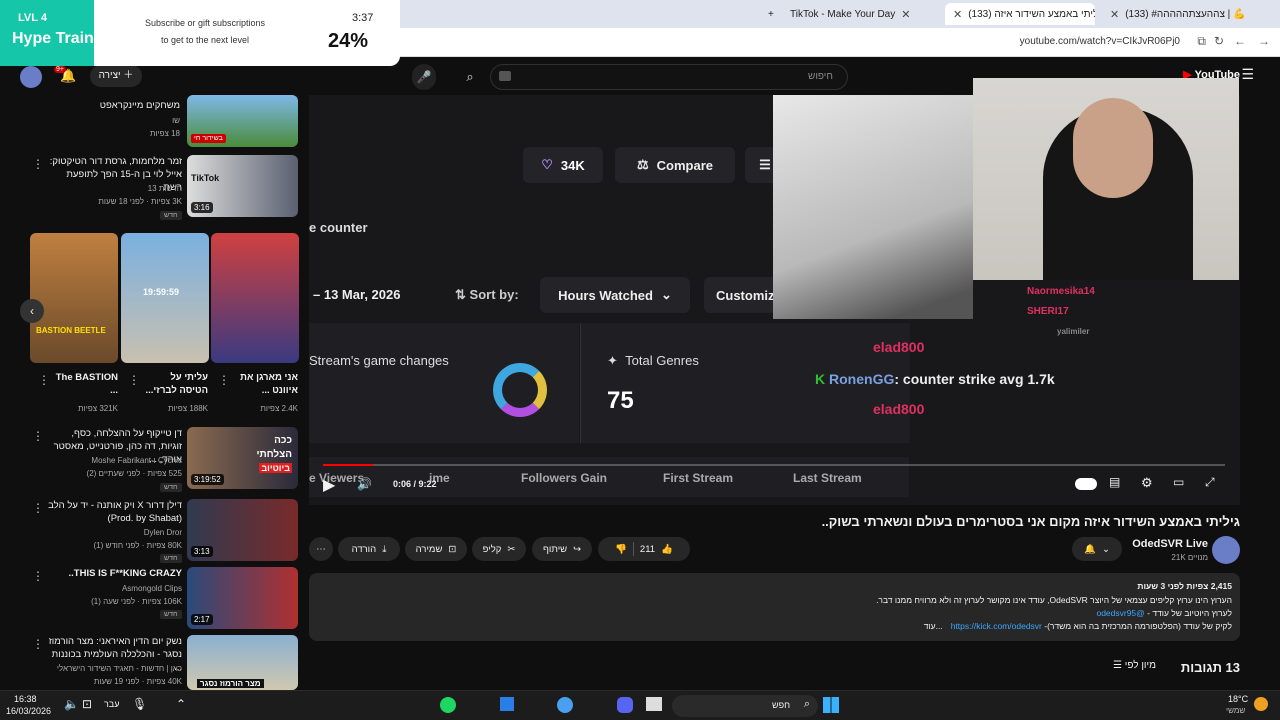 The height and width of the screenshot is (720, 1280). I want to click on download-button: ⤓ הורדה, so click(369, 549).